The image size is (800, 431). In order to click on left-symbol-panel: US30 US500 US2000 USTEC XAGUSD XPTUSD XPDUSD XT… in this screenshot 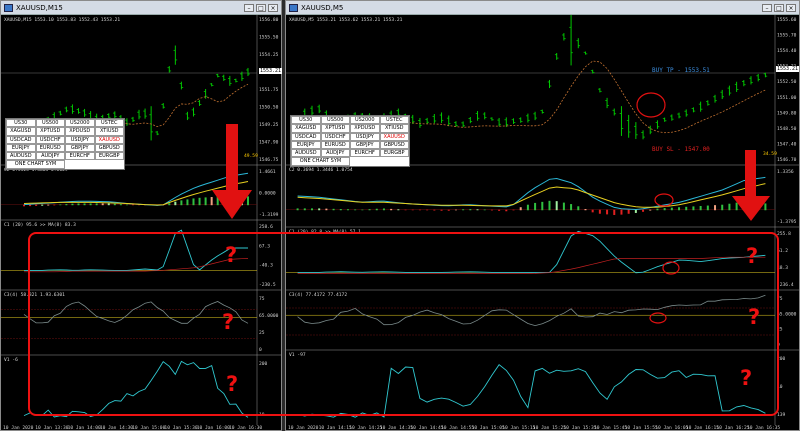, I will do `click(65, 144)`.